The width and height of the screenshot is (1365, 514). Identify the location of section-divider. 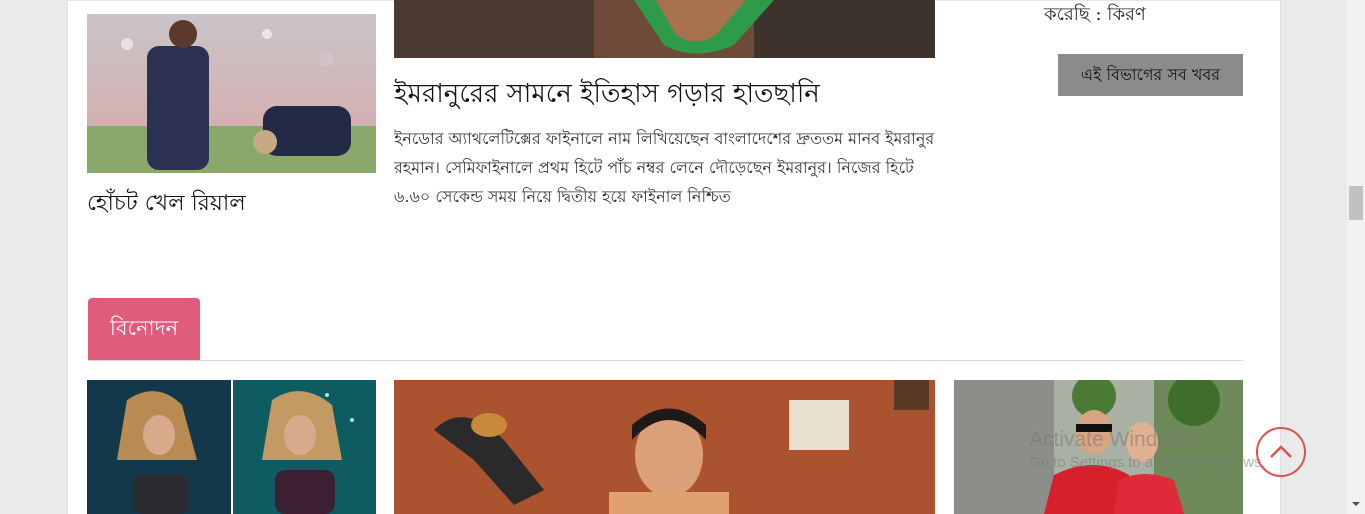
(665, 360).